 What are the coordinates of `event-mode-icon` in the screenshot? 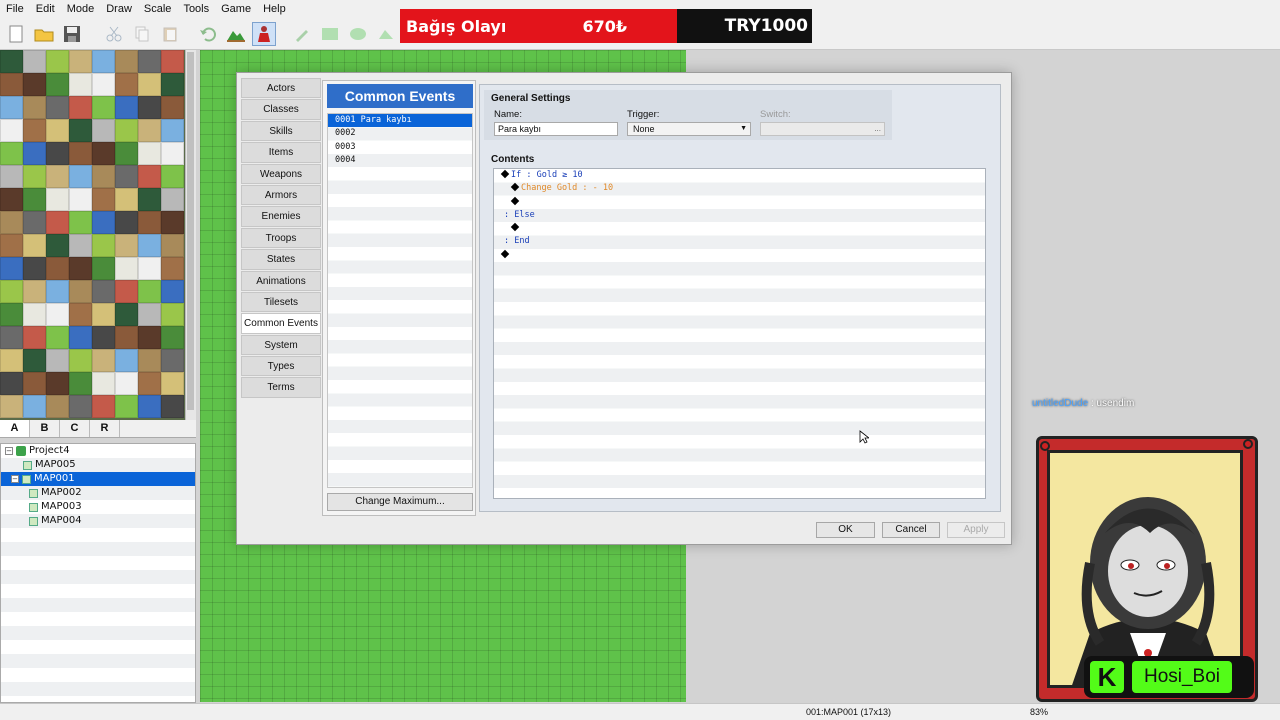 It's located at (264, 33).